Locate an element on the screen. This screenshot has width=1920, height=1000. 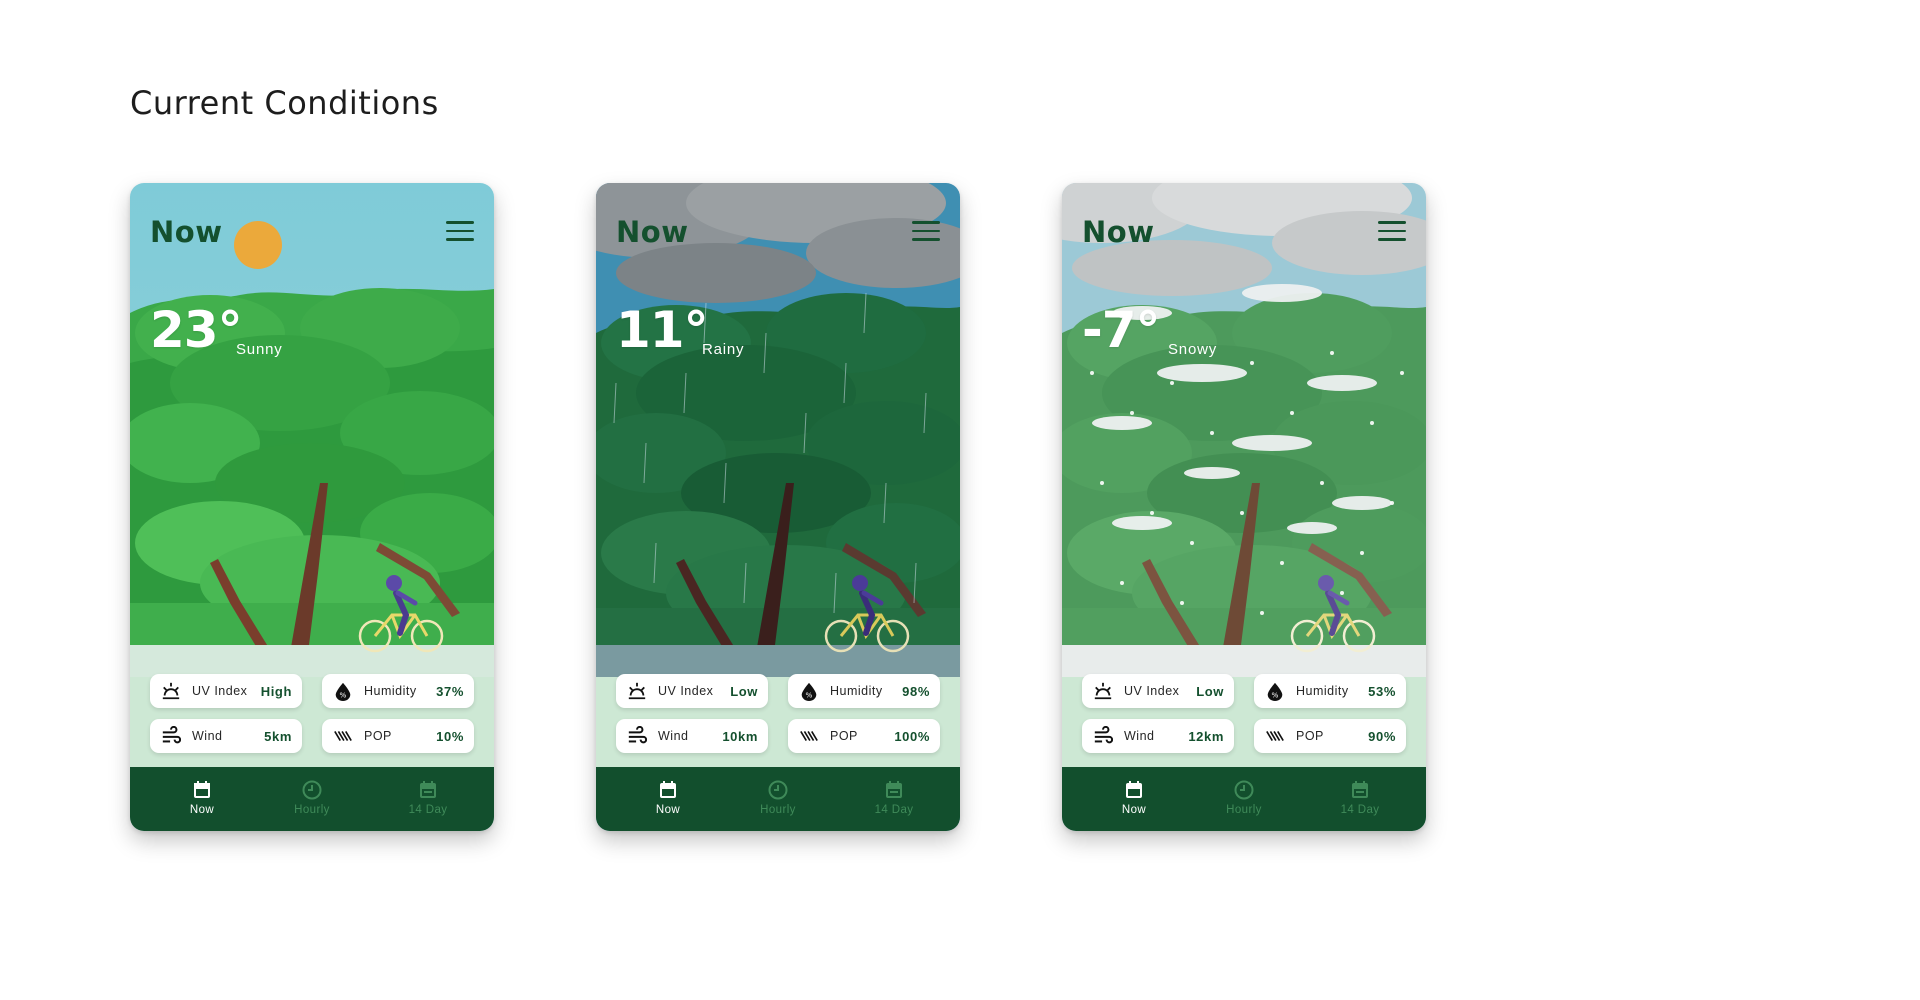
temperature: 11° is located at coordinates (662, 330).